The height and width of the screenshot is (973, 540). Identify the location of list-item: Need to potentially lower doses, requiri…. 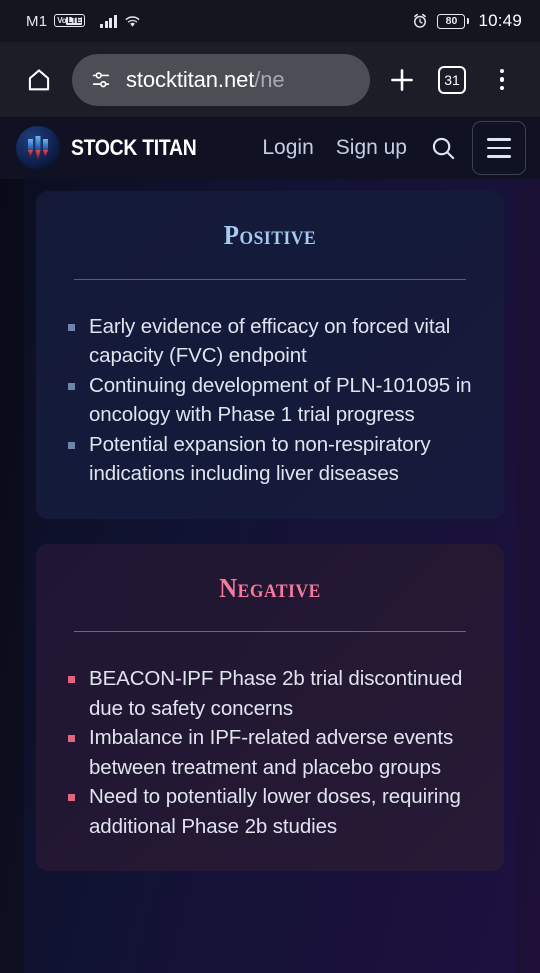
(270, 811).